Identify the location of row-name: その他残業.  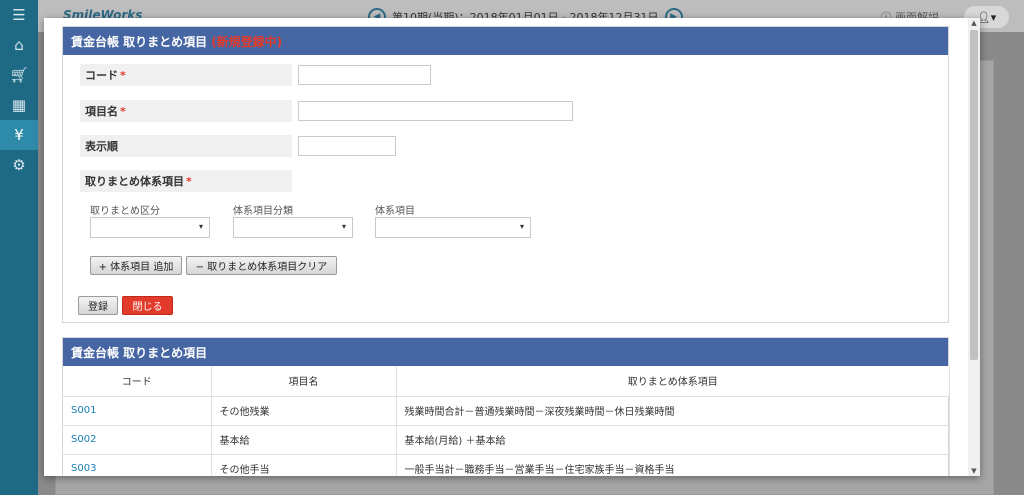
(304, 411).